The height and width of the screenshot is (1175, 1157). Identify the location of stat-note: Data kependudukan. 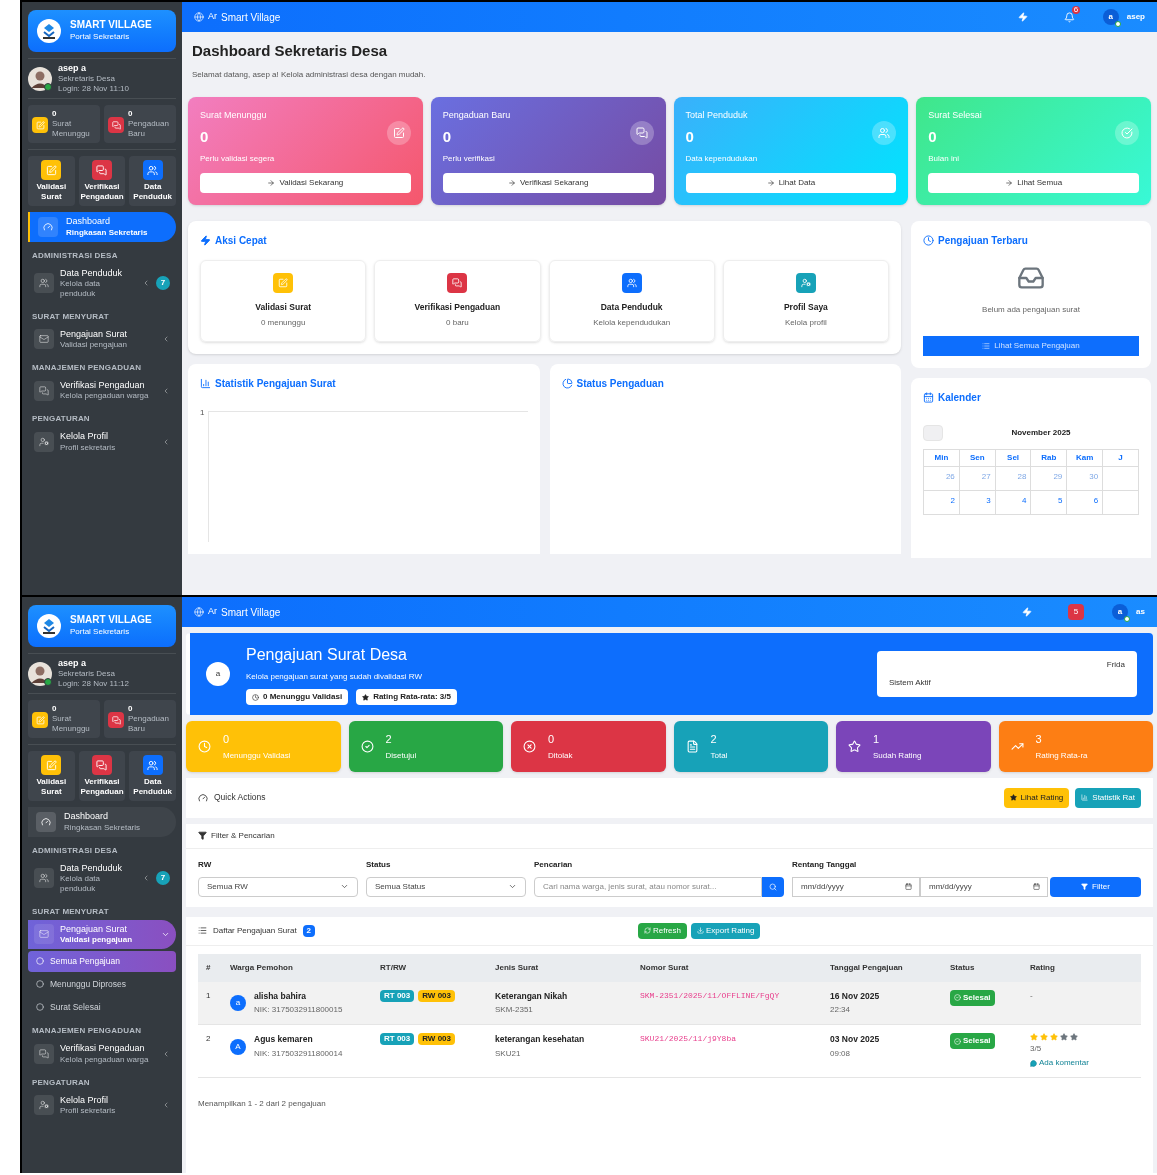
(722, 158).